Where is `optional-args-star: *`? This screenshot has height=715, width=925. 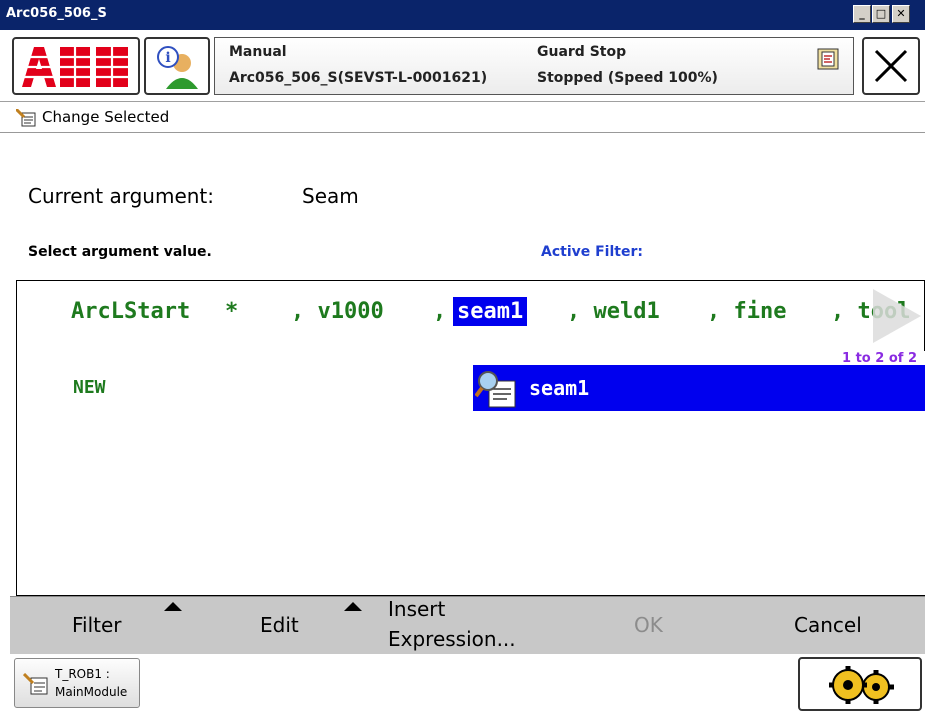
optional-args-star: * is located at coordinates (231, 311).